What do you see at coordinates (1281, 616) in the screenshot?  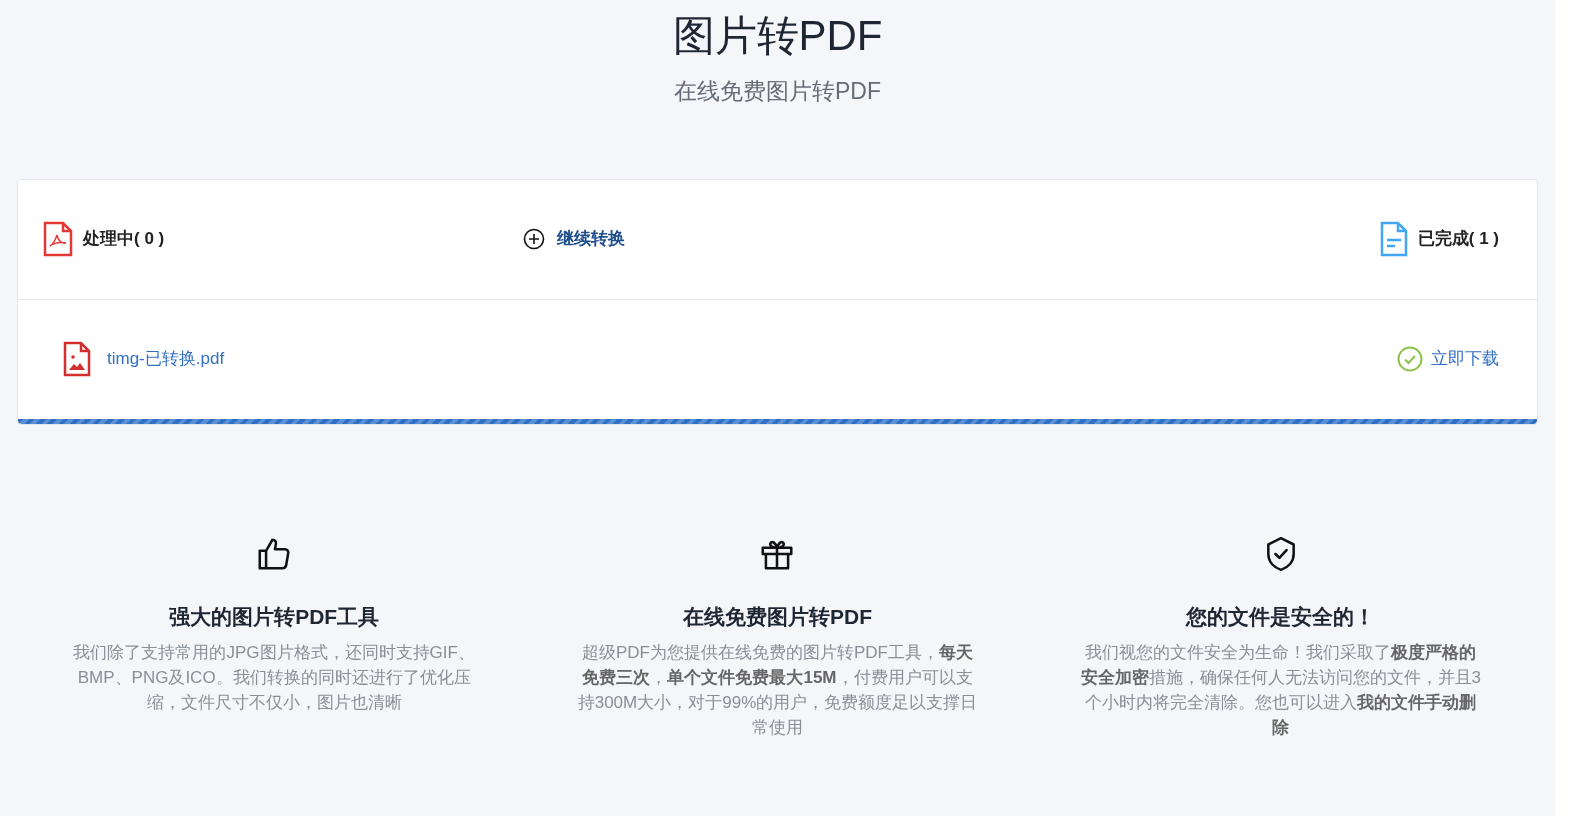 I see `feature-title: 您的文件是安全的！` at bounding box center [1281, 616].